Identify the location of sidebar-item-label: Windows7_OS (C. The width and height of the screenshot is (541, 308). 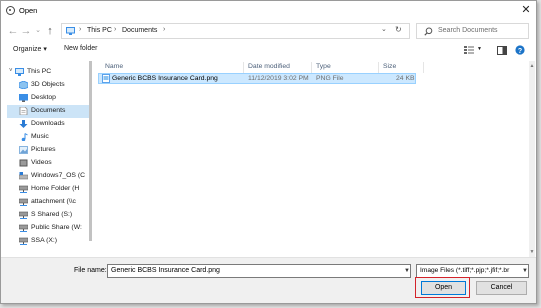
(58, 175).